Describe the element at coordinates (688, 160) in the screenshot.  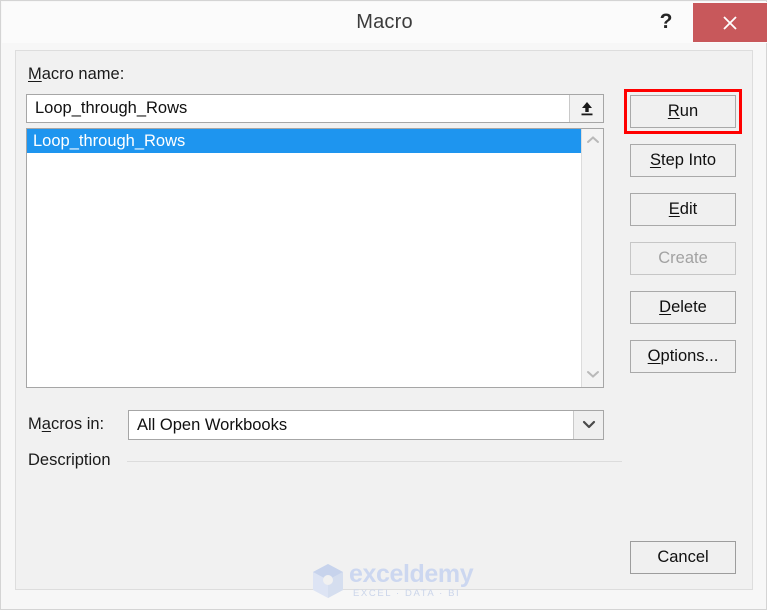
I see `step-into-button-label-rest: tep Into` at that location.